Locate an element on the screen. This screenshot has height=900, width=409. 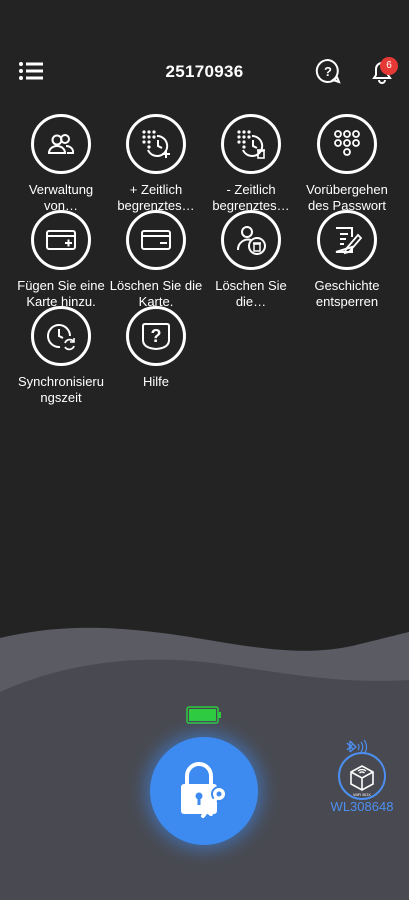
battery-icon is located at coordinates (203, 715).